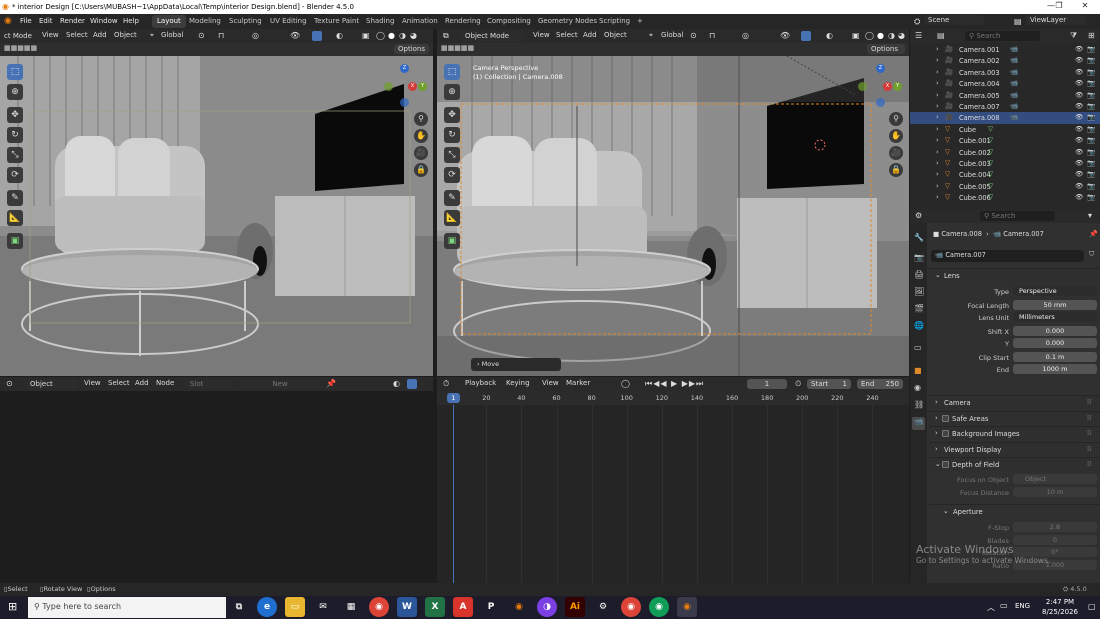  Describe the element at coordinates (1014, 417) in the screenshot. I see `property-section-header: › Safe Areas ⁞⁞` at that location.